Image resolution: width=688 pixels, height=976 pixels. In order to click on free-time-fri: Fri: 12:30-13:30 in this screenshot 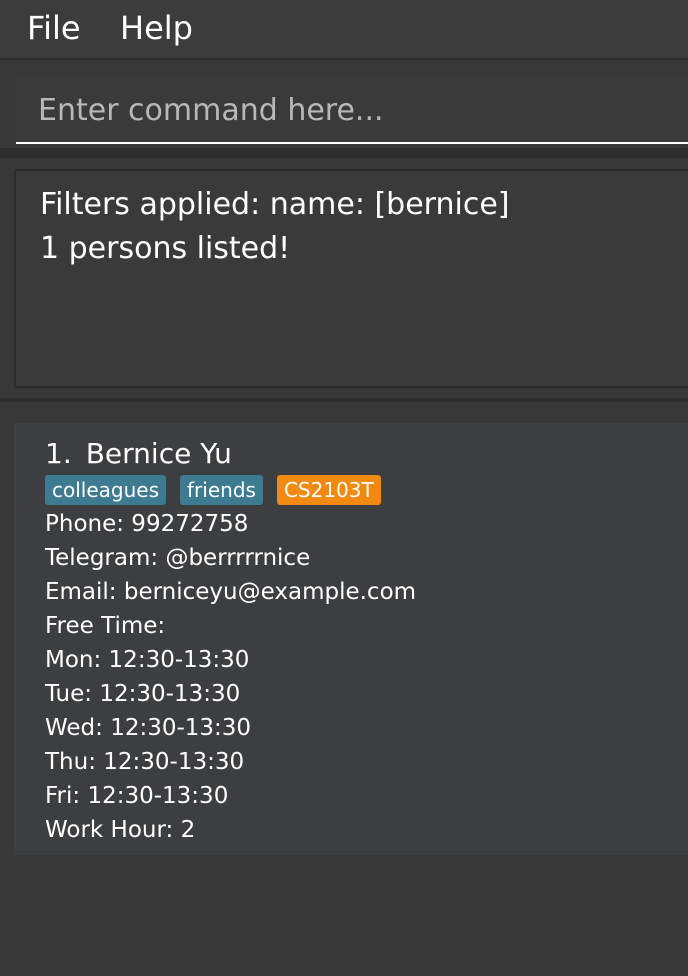, I will do `click(137, 796)`.